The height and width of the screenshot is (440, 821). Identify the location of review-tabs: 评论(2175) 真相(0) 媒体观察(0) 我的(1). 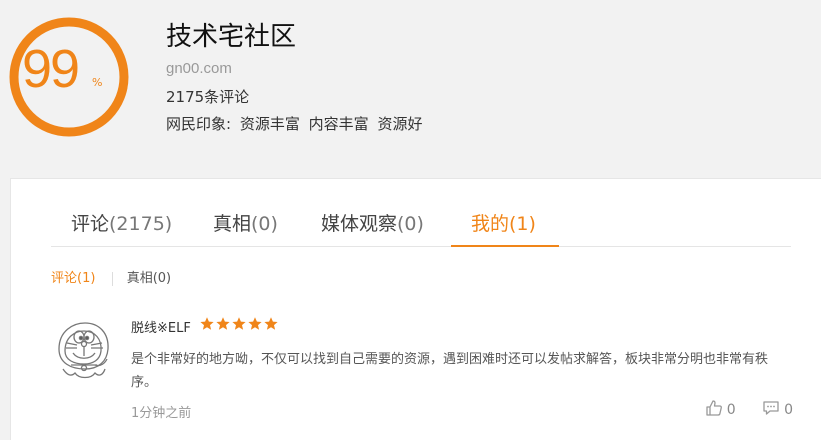
(421, 222).